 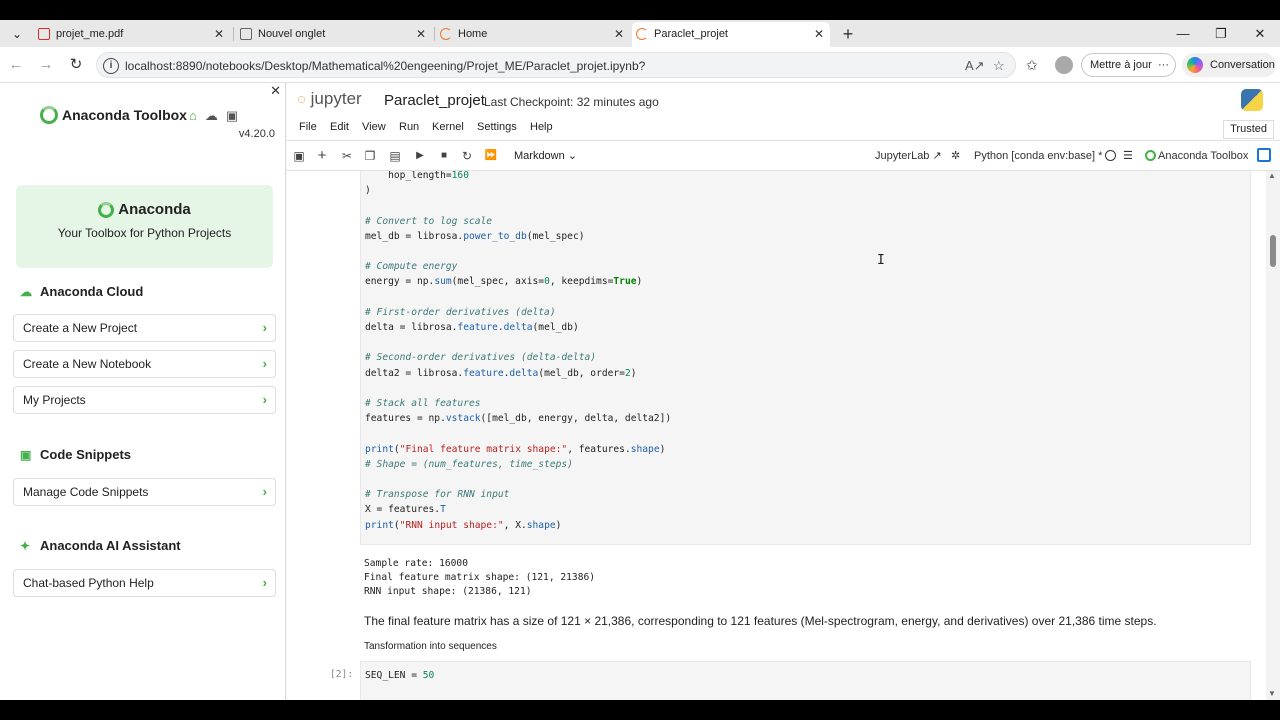 What do you see at coordinates (370, 156) in the screenshot?
I see `copy-icon: ❐` at bounding box center [370, 156].